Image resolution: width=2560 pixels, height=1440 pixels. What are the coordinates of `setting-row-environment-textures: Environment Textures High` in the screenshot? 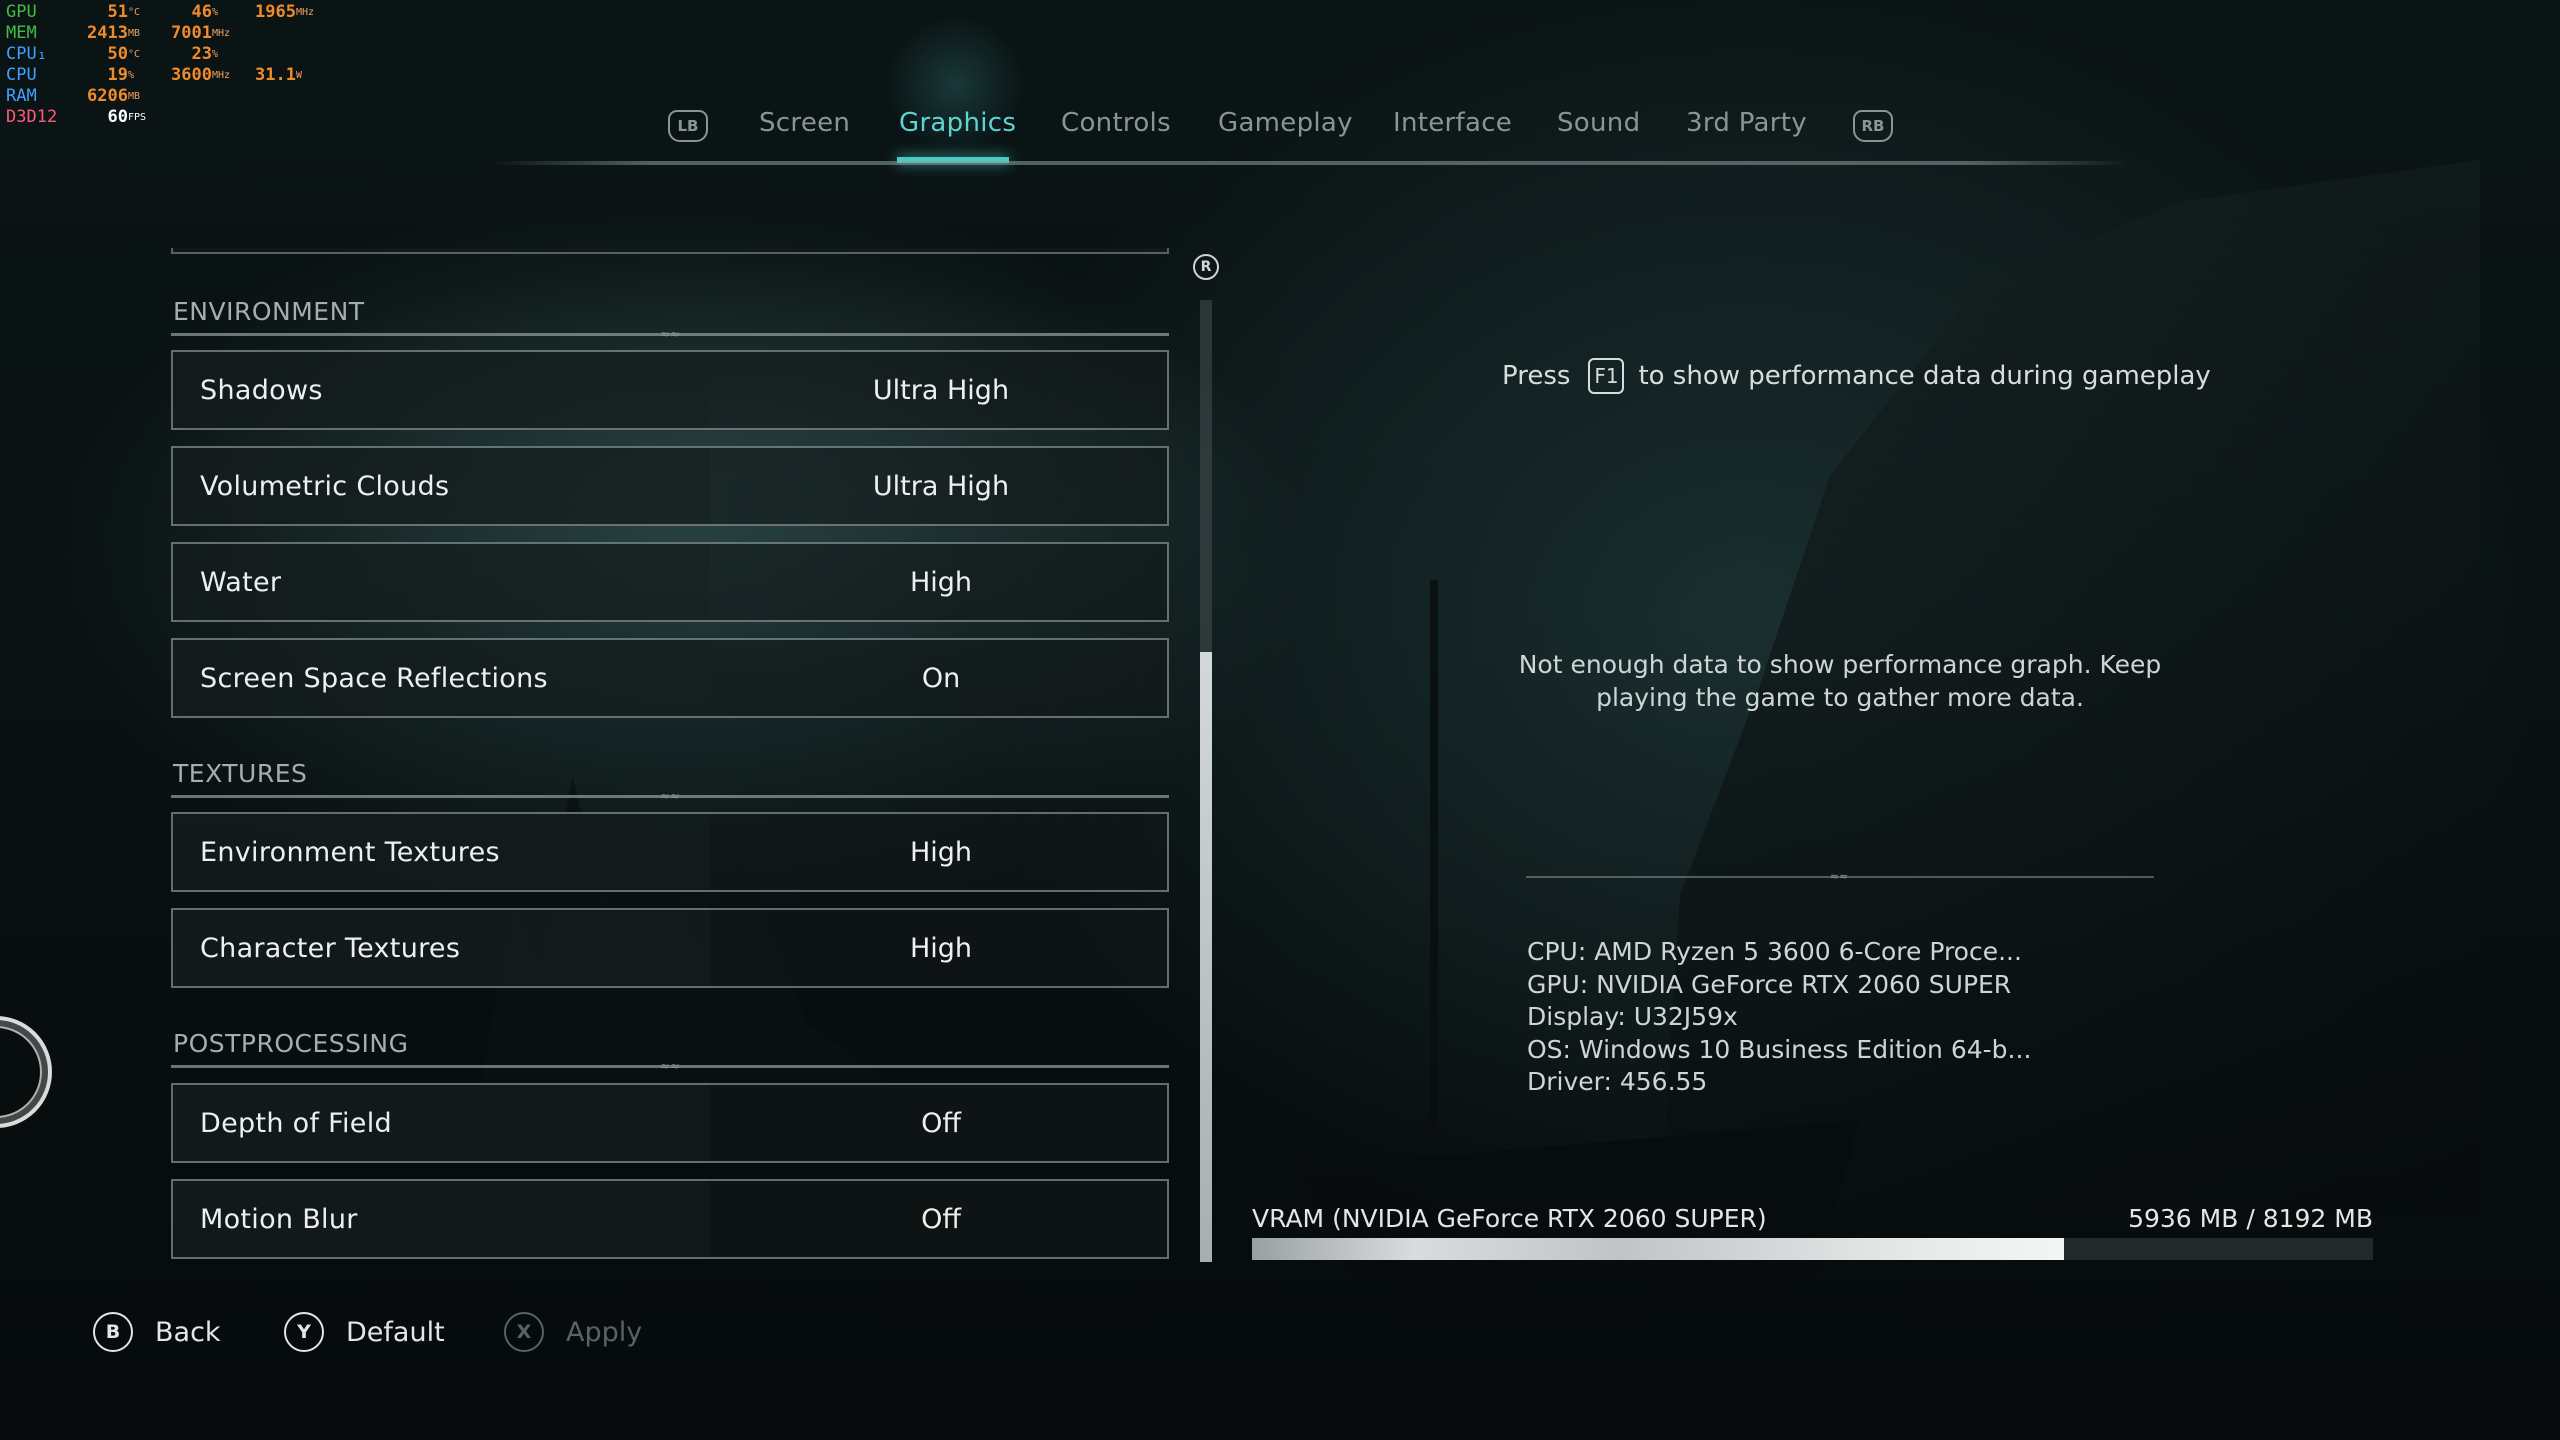 It's located at (670, 852).